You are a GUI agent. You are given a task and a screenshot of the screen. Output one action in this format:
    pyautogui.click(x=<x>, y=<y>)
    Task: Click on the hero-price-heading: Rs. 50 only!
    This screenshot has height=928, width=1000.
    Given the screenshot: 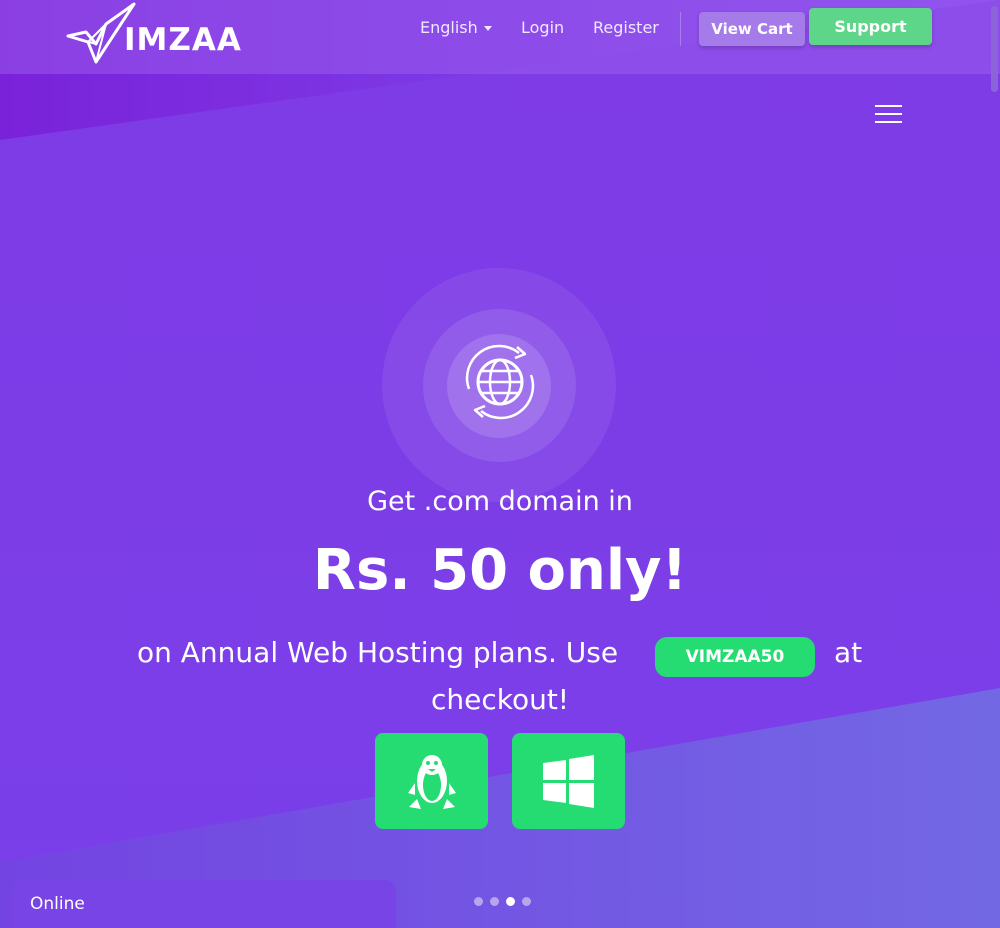 What is the action you would take?
    pyautogui.click(x=500, y=570)
    